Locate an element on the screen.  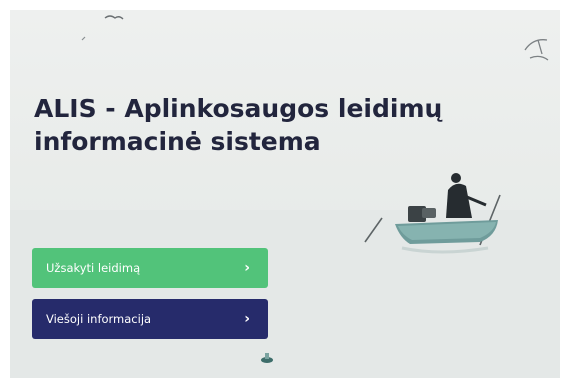
public-information-button: Viešoji informacija › is located at coordinates (150, 319).